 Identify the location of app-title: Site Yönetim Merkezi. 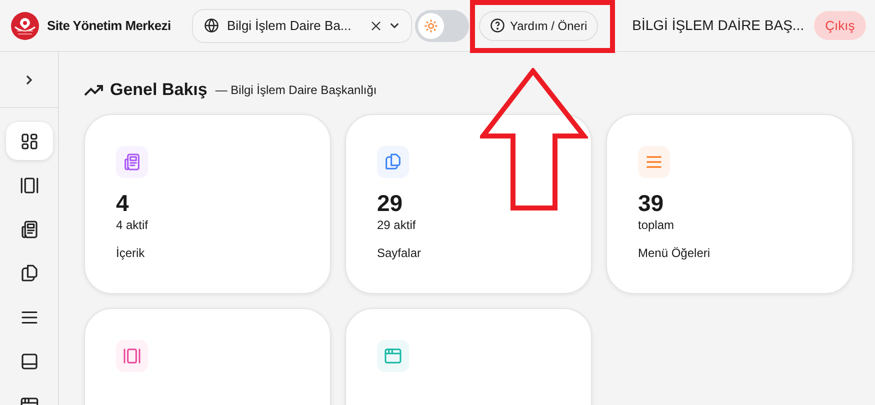
(109, 25).